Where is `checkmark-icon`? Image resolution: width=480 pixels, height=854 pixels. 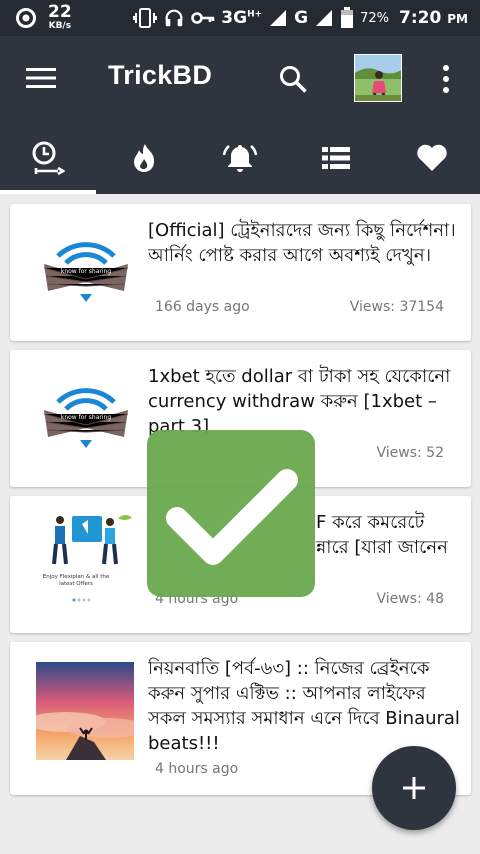 checkmark-icon is located at coordinates (232, 517).